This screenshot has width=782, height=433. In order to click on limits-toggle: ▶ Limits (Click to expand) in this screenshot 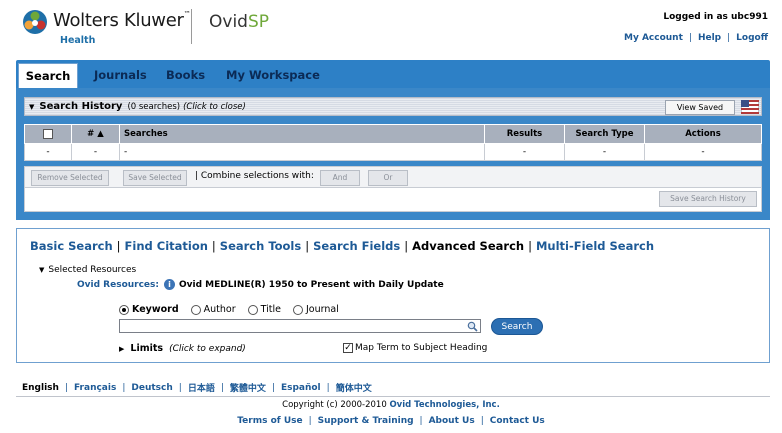, I will do `click(182, 348)`.